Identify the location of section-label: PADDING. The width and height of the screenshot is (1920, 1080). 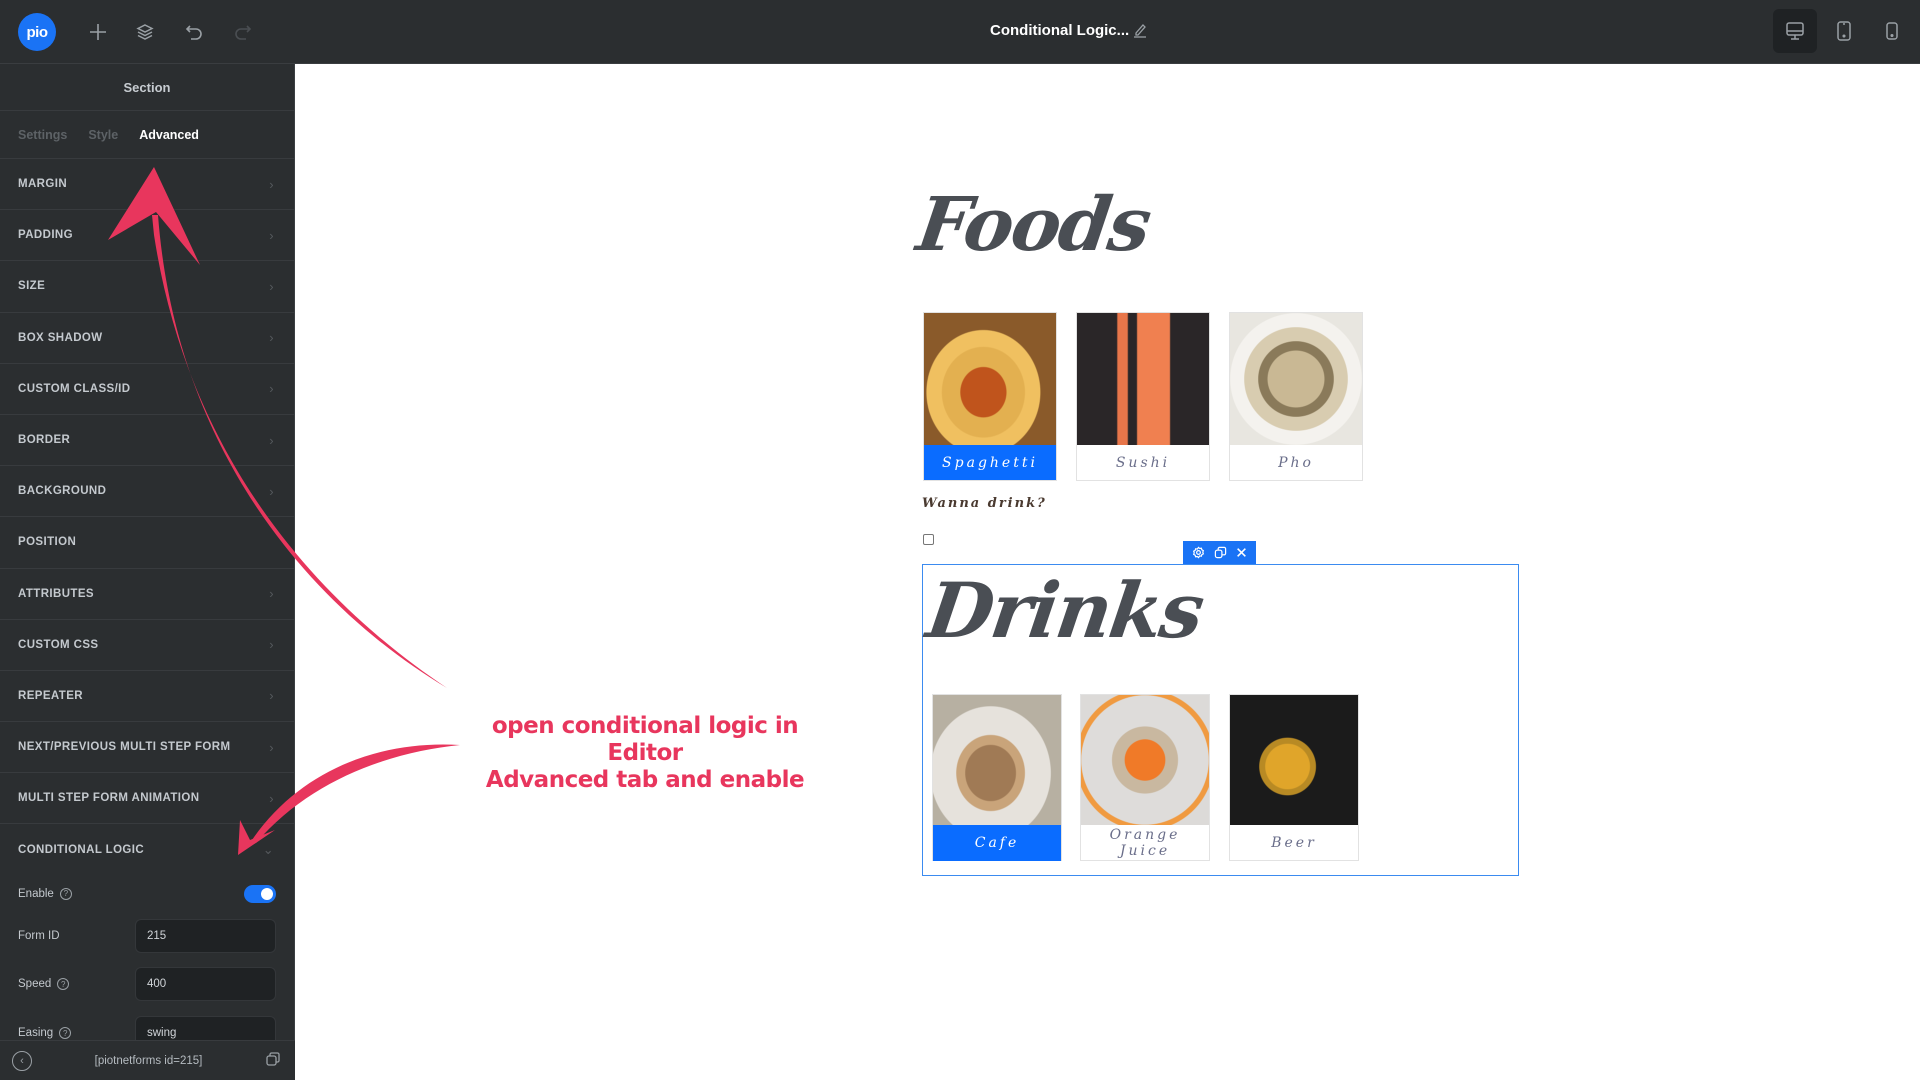
(45, 235).